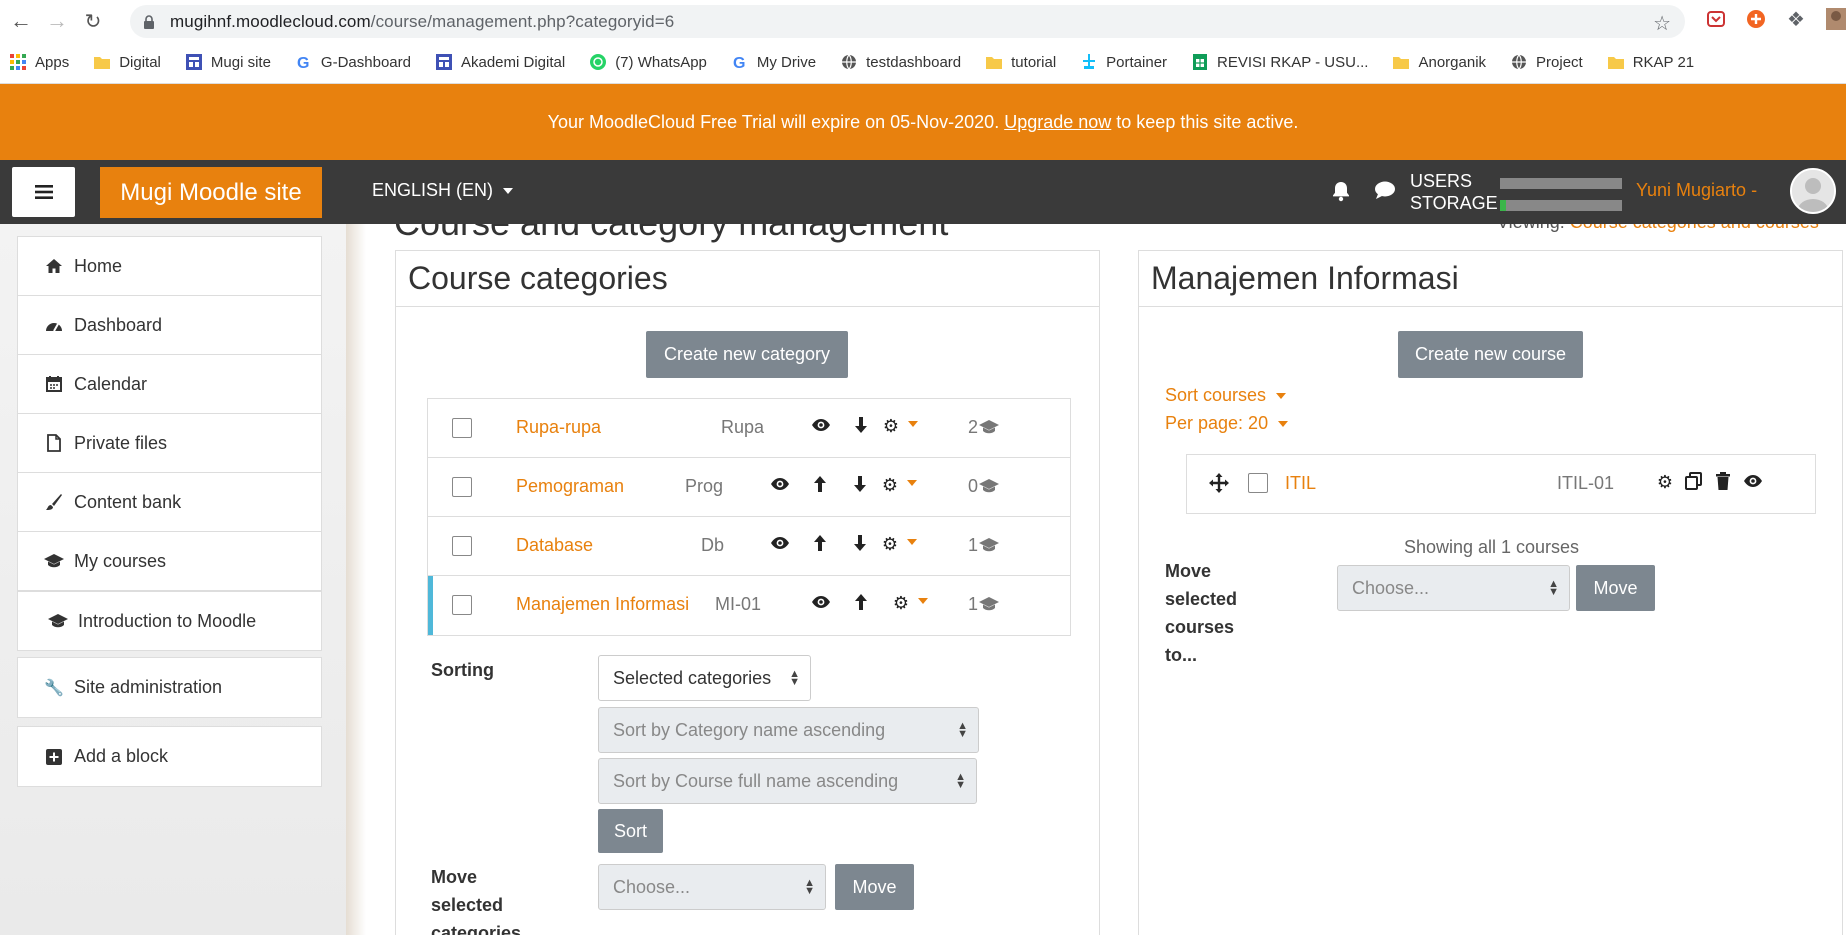 The image size is (1846, 935). I want to click on category-name-link: Rupa-rupa, so click(558, 427).